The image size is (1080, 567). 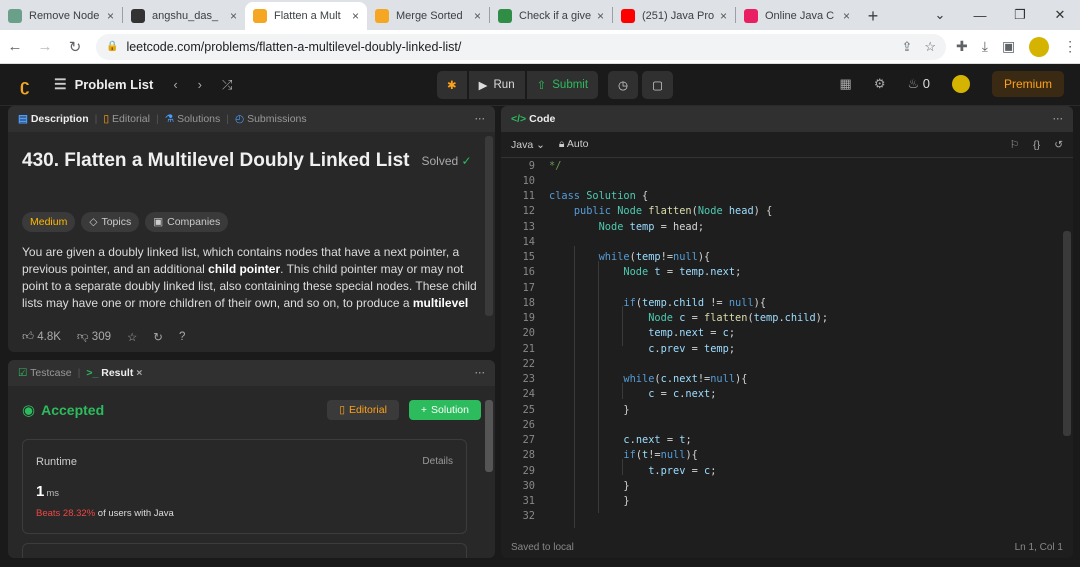 What do you see at coordinates (1020, 15) in the screenshot?
I see `maximize-icon: ❐` at bounding box center [1020, 15].